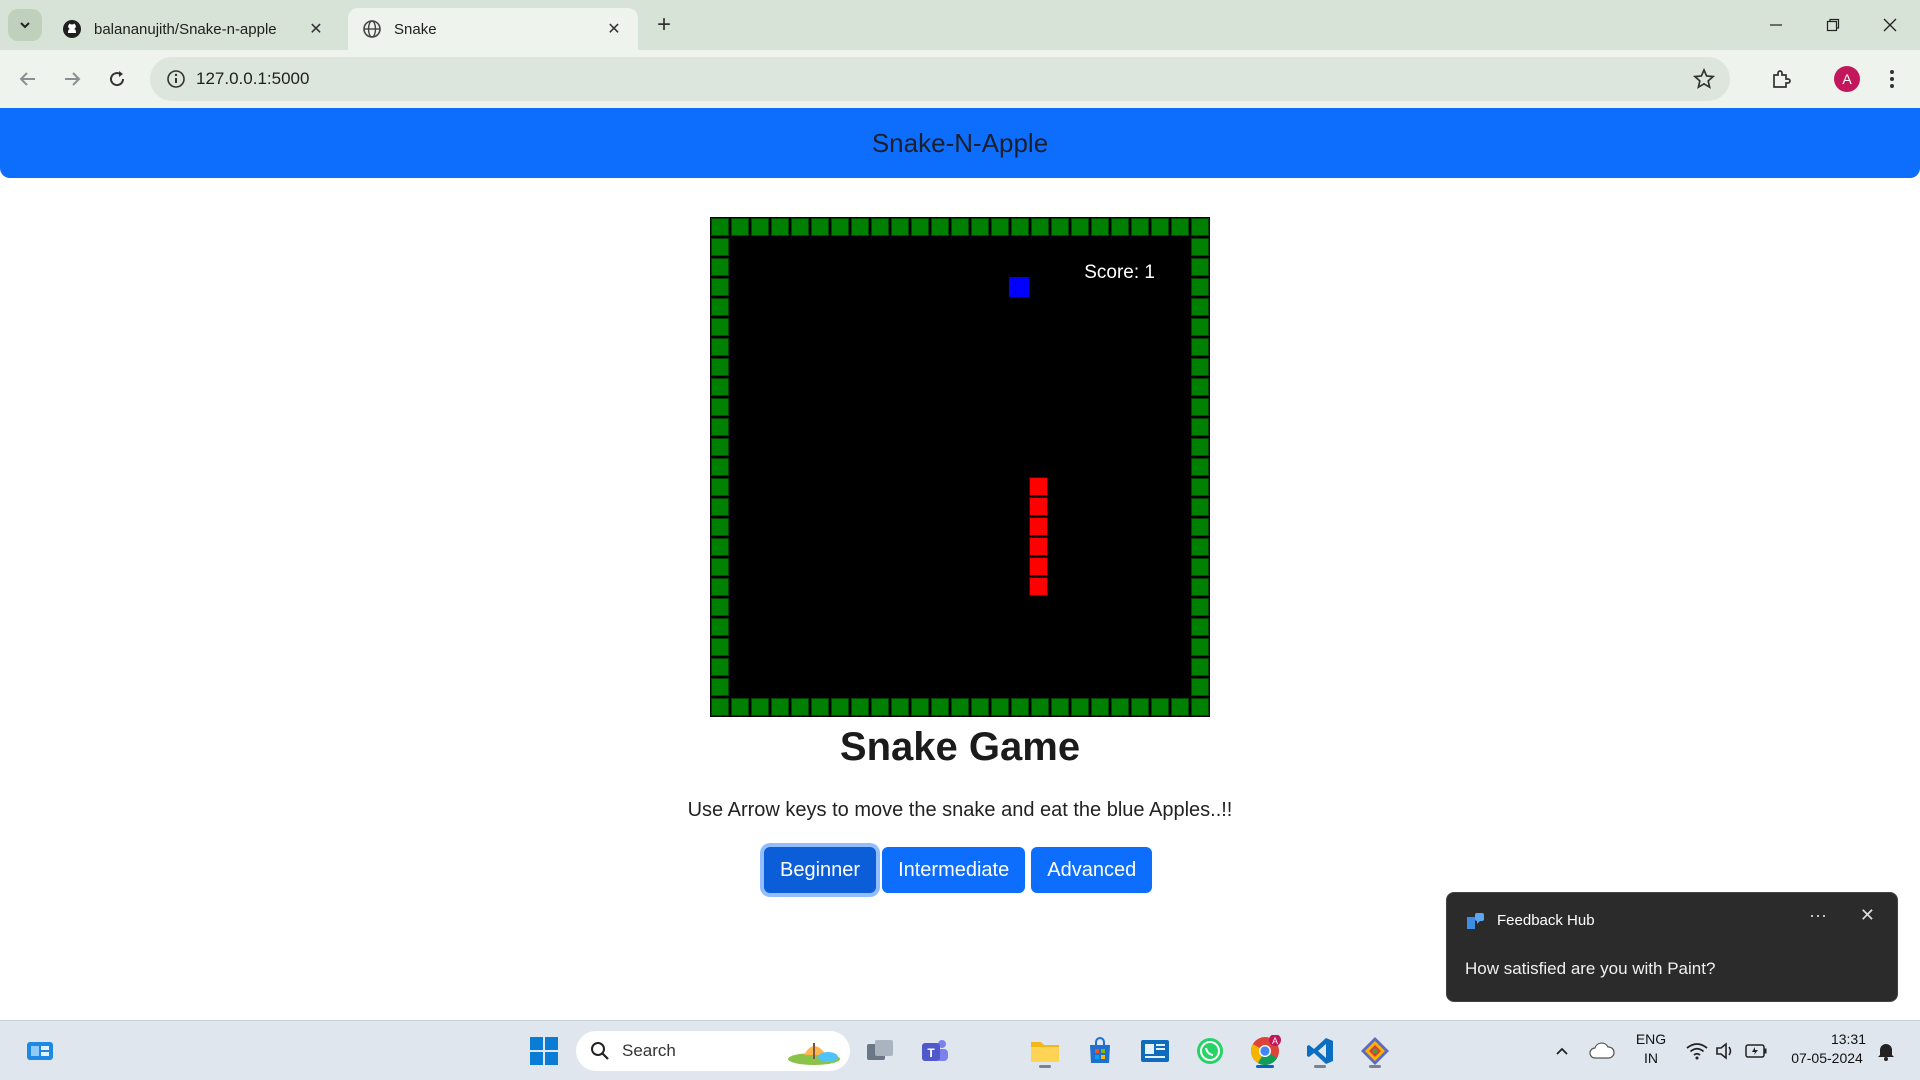 This screenshot has height=1080, width=1920. I want to click on site-info-icon, so click(176, 79).